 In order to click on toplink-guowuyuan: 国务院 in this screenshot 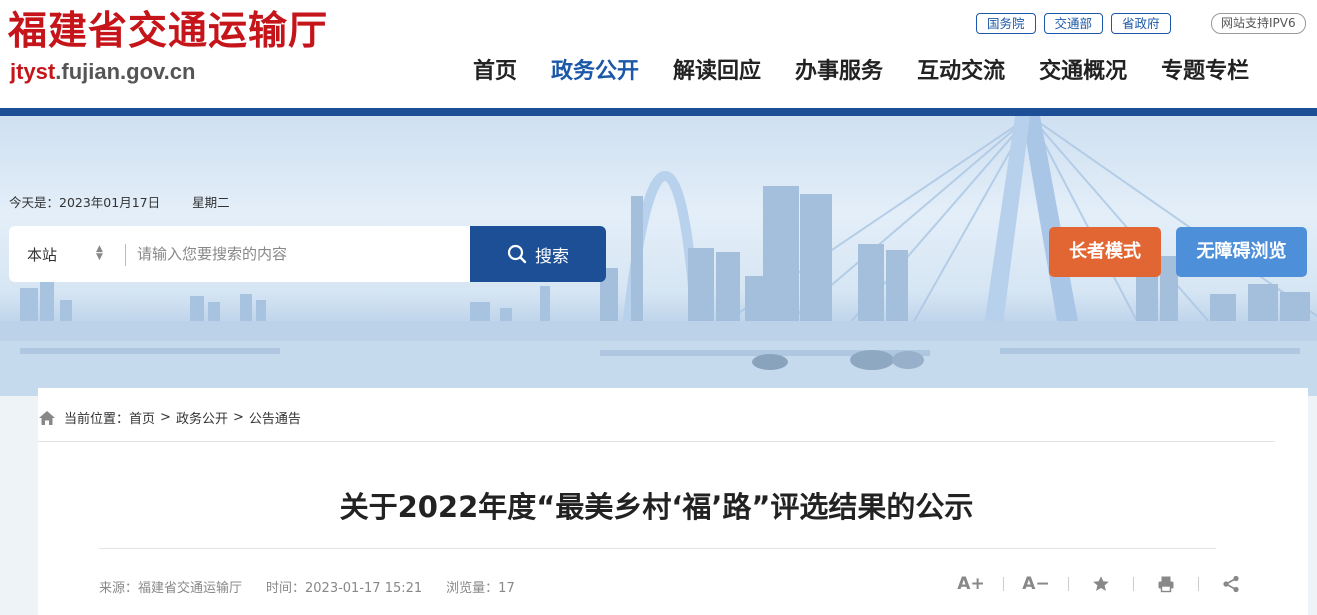, I will do `click(1006, 23)`.